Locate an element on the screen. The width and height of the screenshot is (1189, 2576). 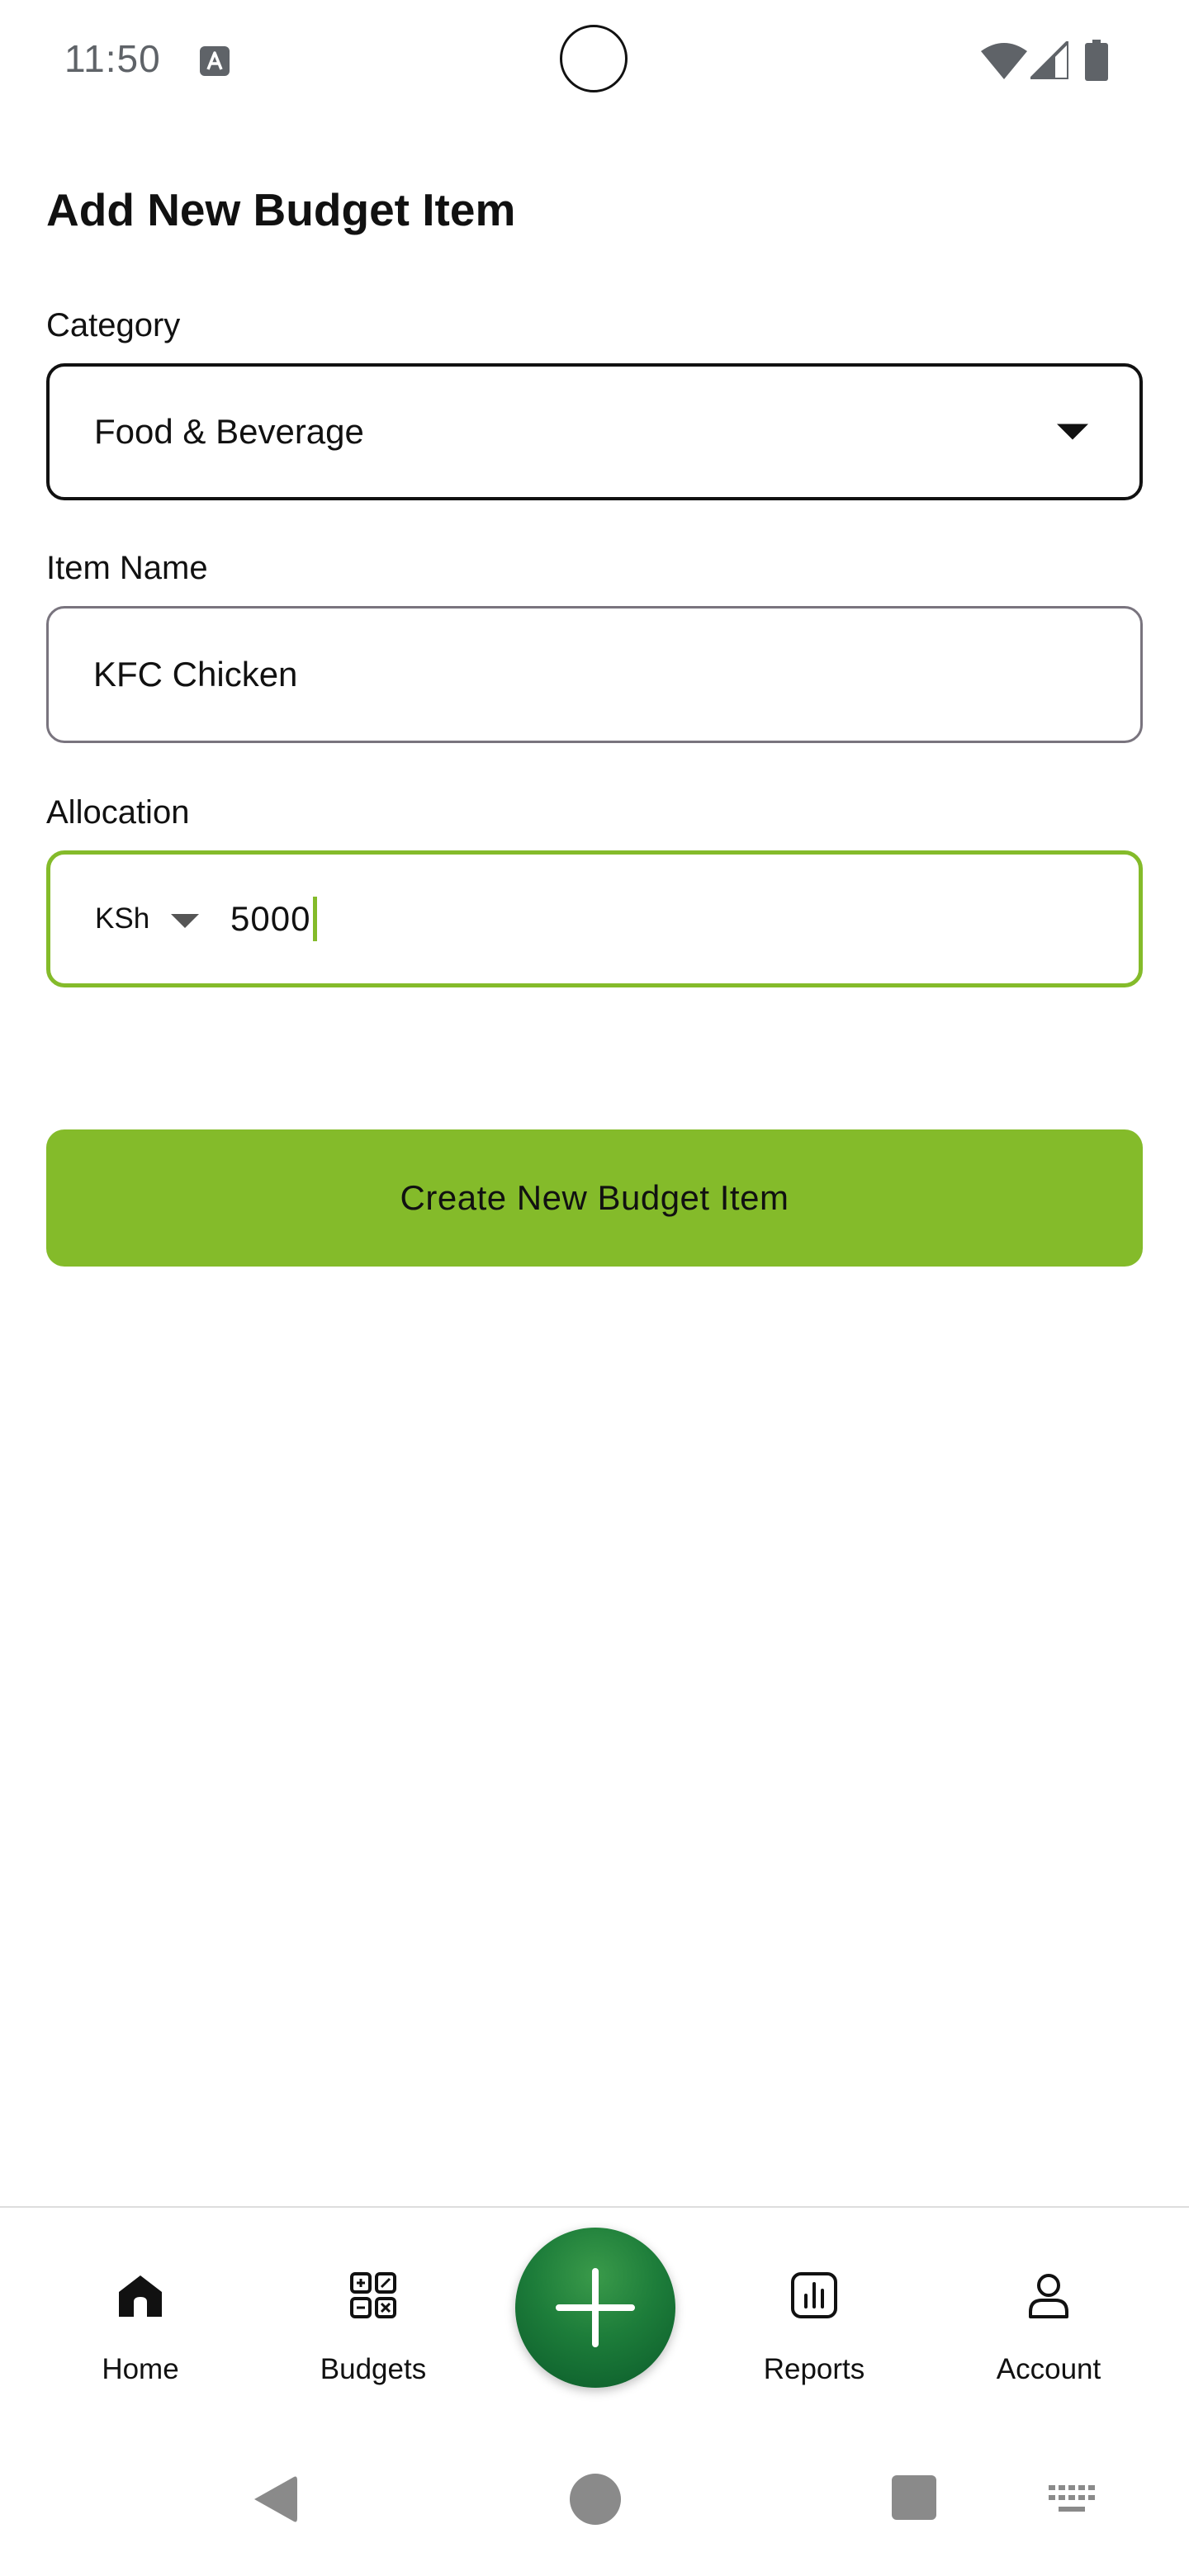
person-icon is located at coordinates (1048, 2296).